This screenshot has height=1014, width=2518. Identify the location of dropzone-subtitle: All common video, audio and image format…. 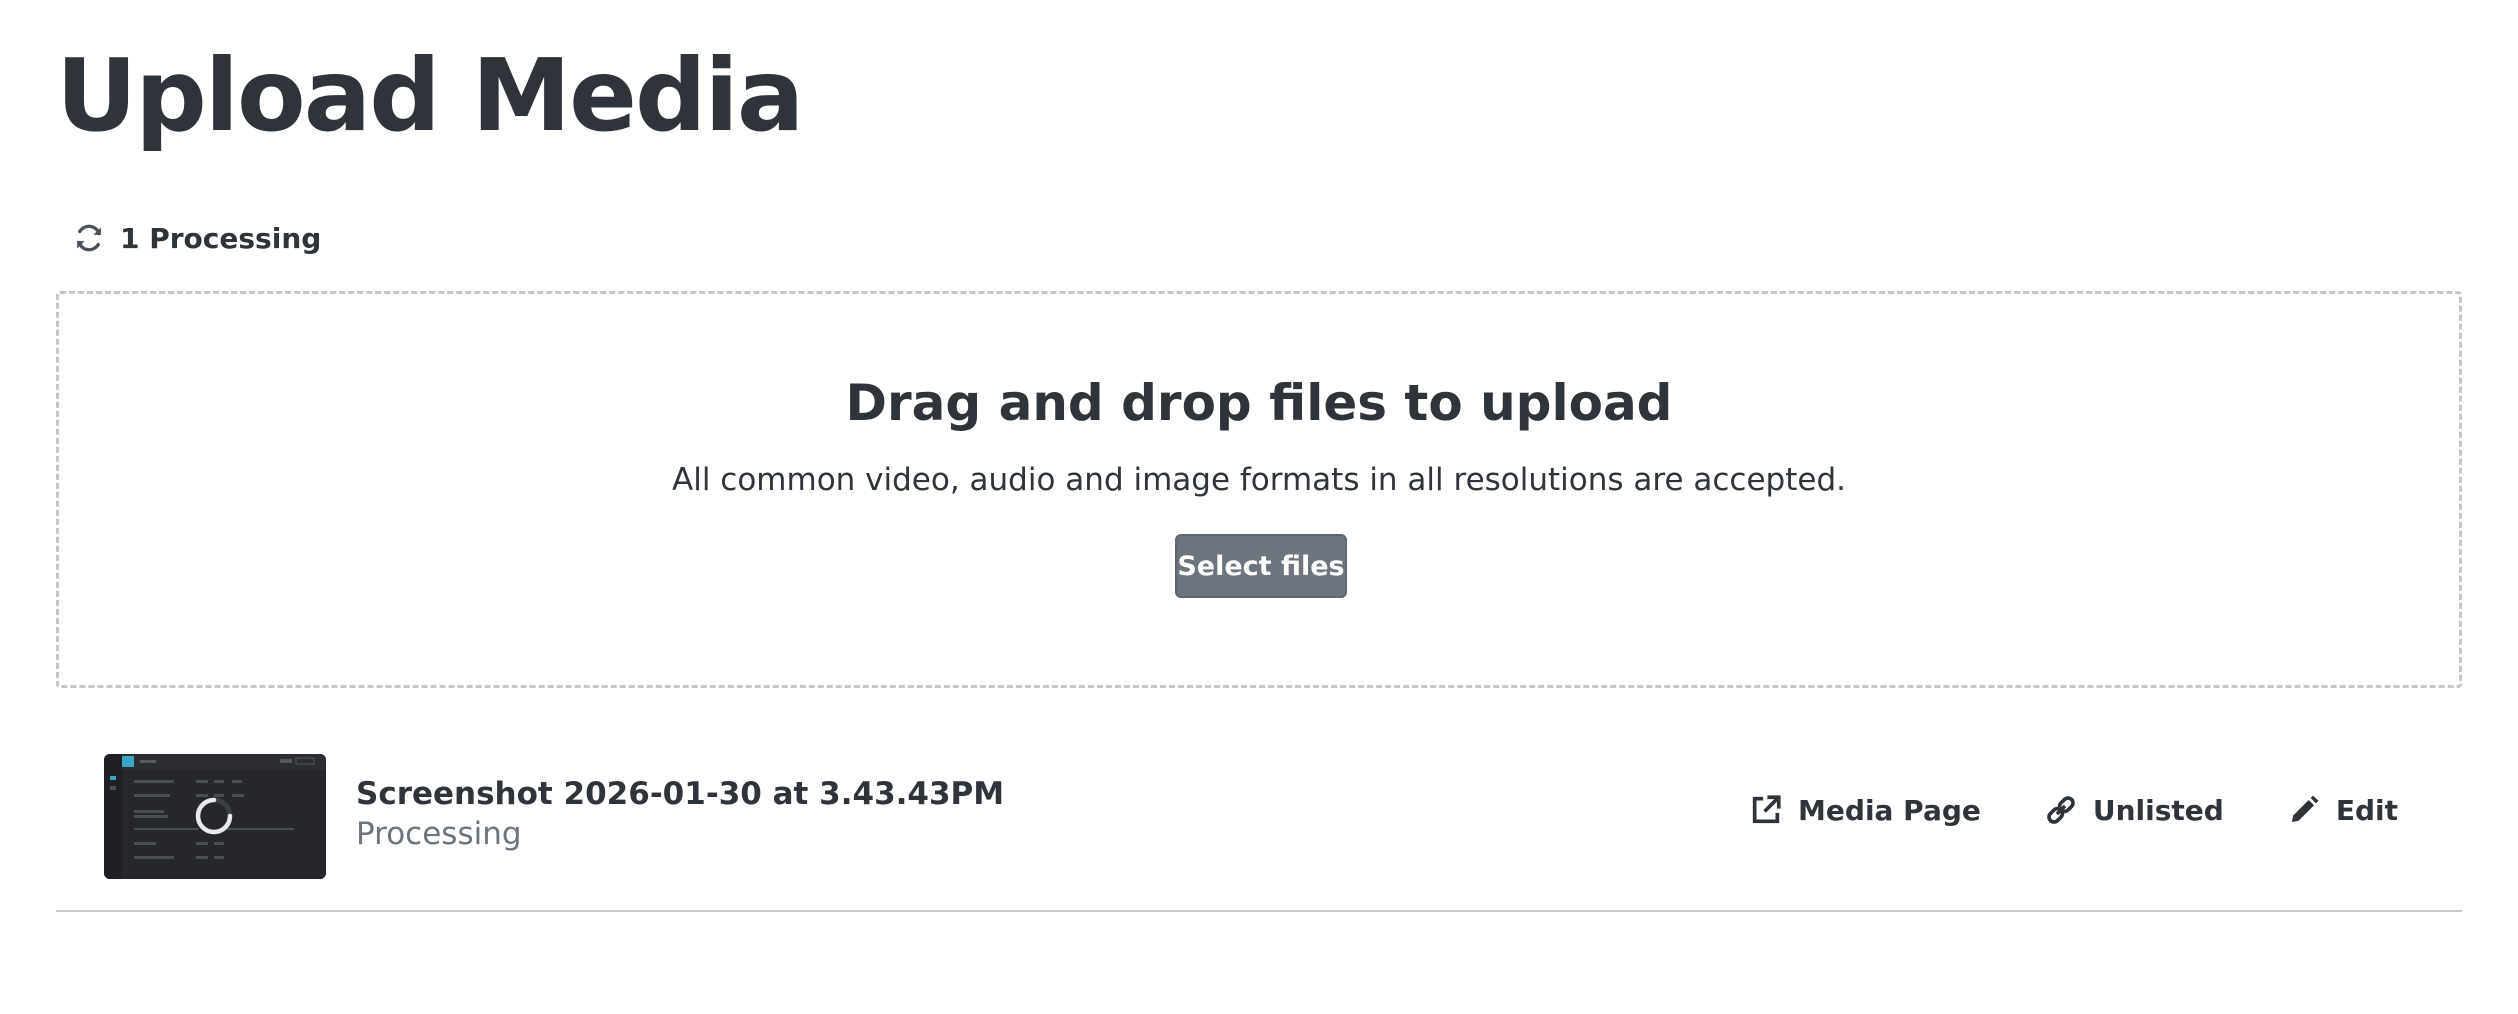
(1259, 480).